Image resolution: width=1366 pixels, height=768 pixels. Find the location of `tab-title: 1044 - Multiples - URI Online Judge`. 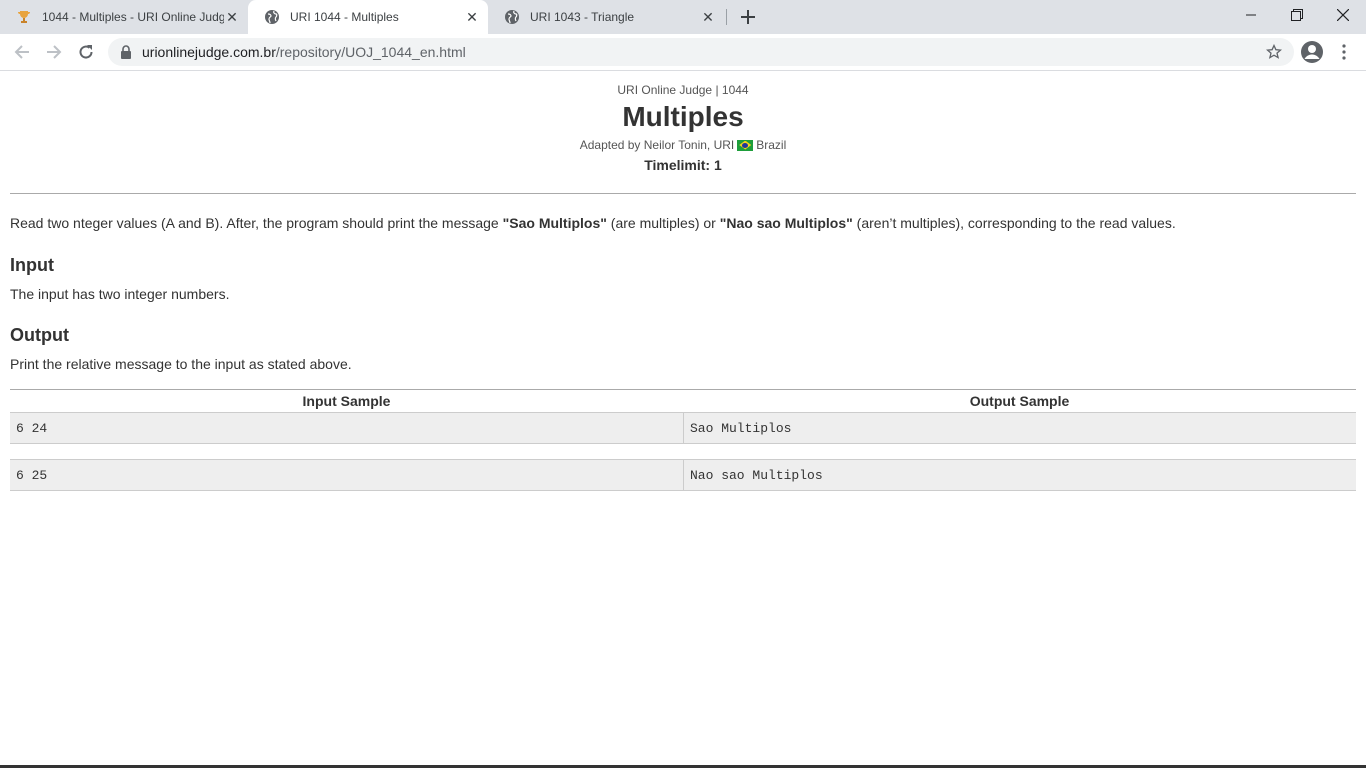

tab-title: 1044 - Multiples - URI Online Judge is located at coordinates (133, 17).